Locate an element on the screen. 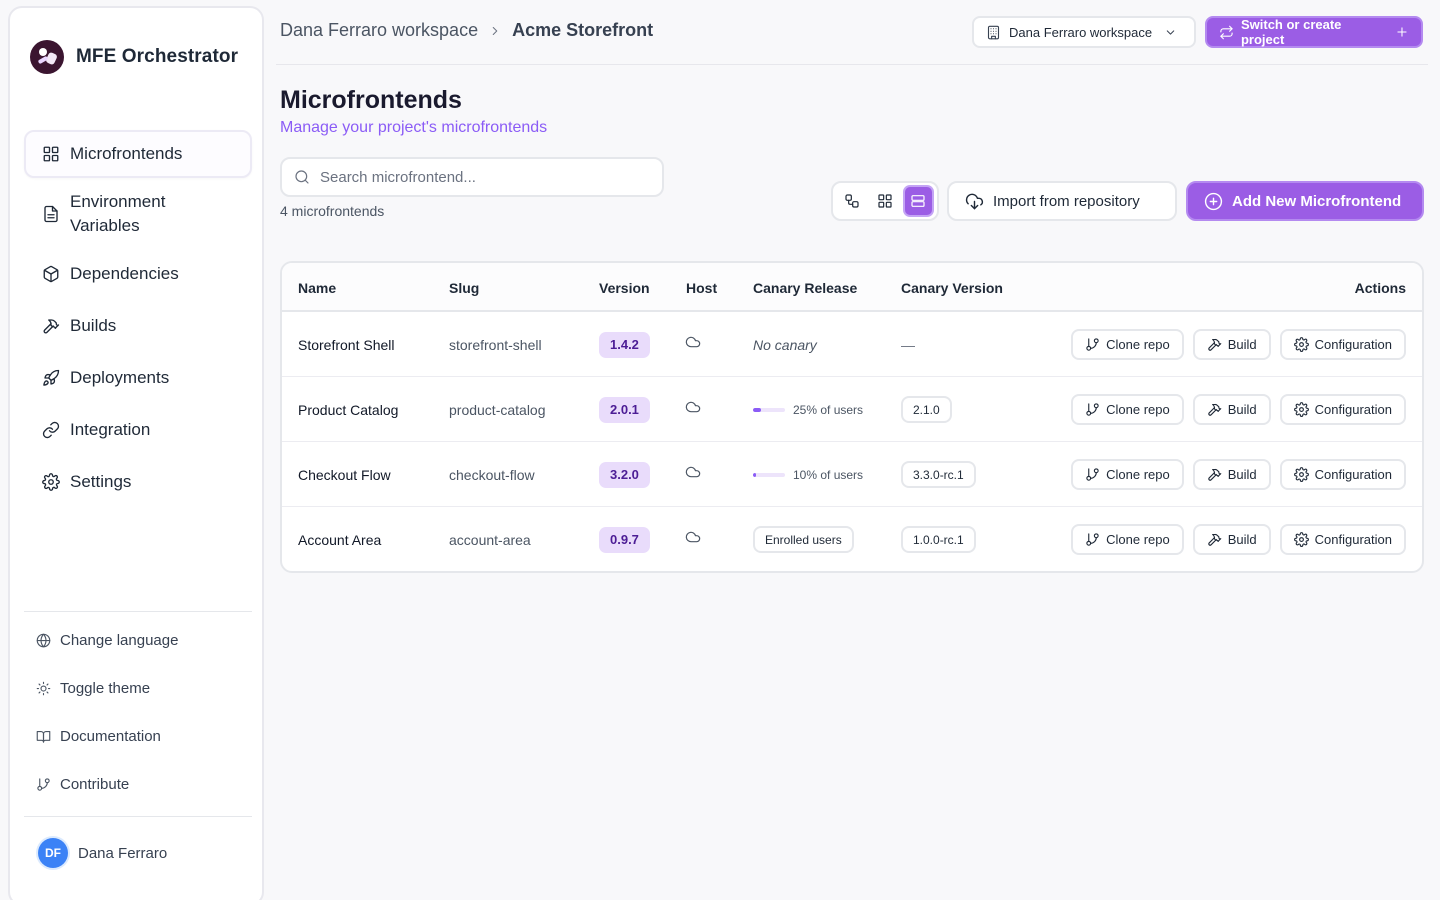 Image resolution: width=1440 pixels, height=900 pixels. sidebar-item-label: Deployments is located at coordinates (120, 377).